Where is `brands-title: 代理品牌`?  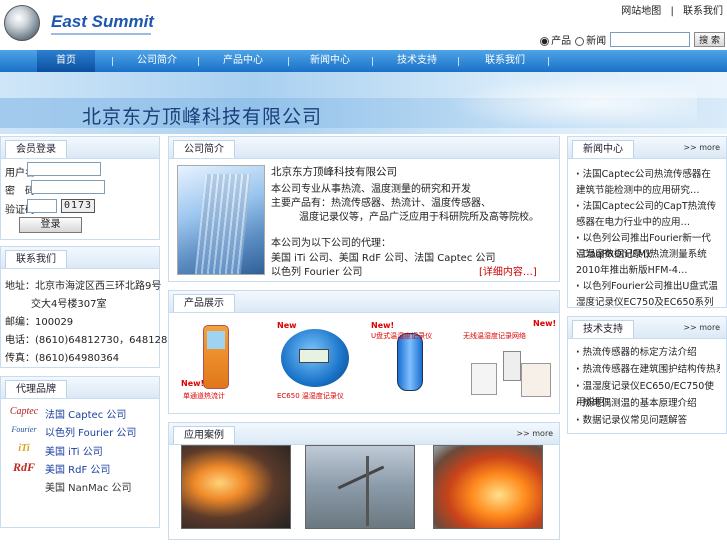
brands-title: 代理品牌 is located at coordinates (36, 389).